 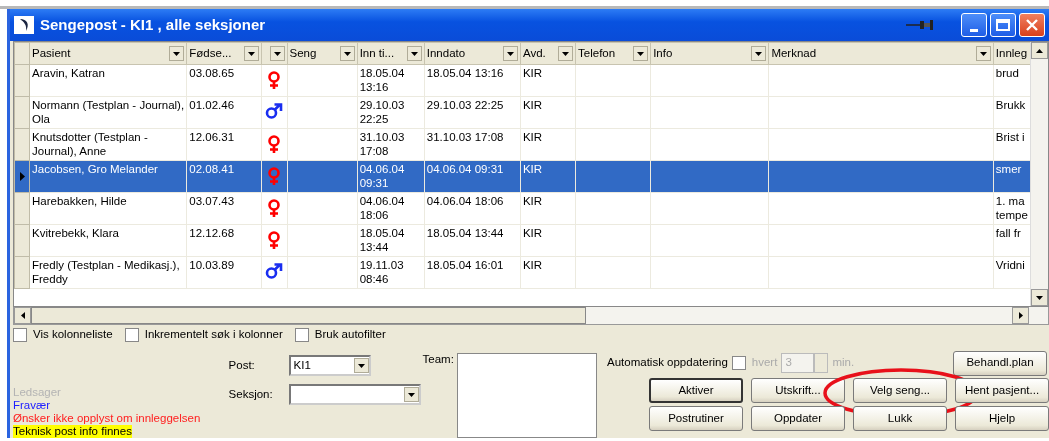 What do you see at coordinates (75, 233) in the screenshot?
I see `table-cell: Kvitrebekk, Klara` at bounding box center [75, 233].